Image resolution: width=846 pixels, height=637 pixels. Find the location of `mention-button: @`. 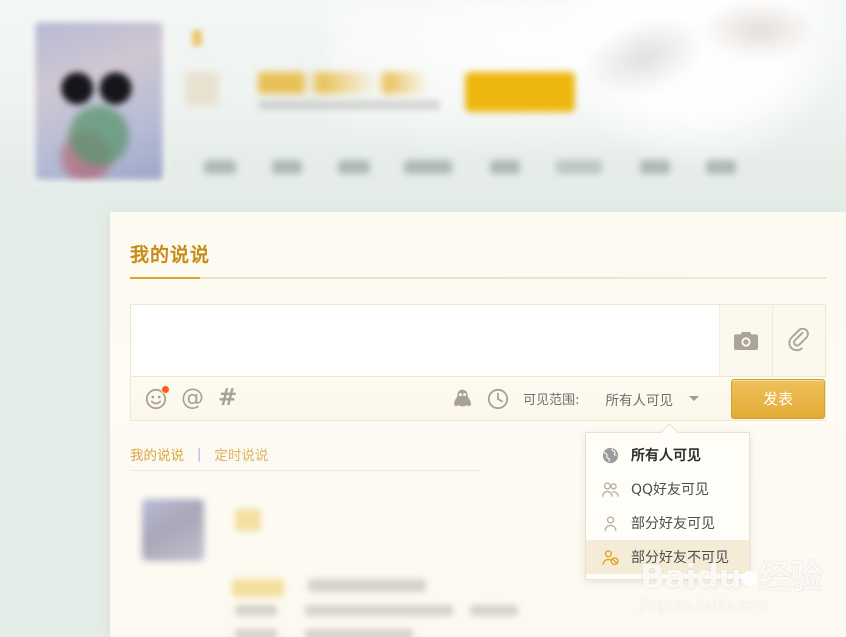

mention-button: @ is located at coordinates (192, 398).